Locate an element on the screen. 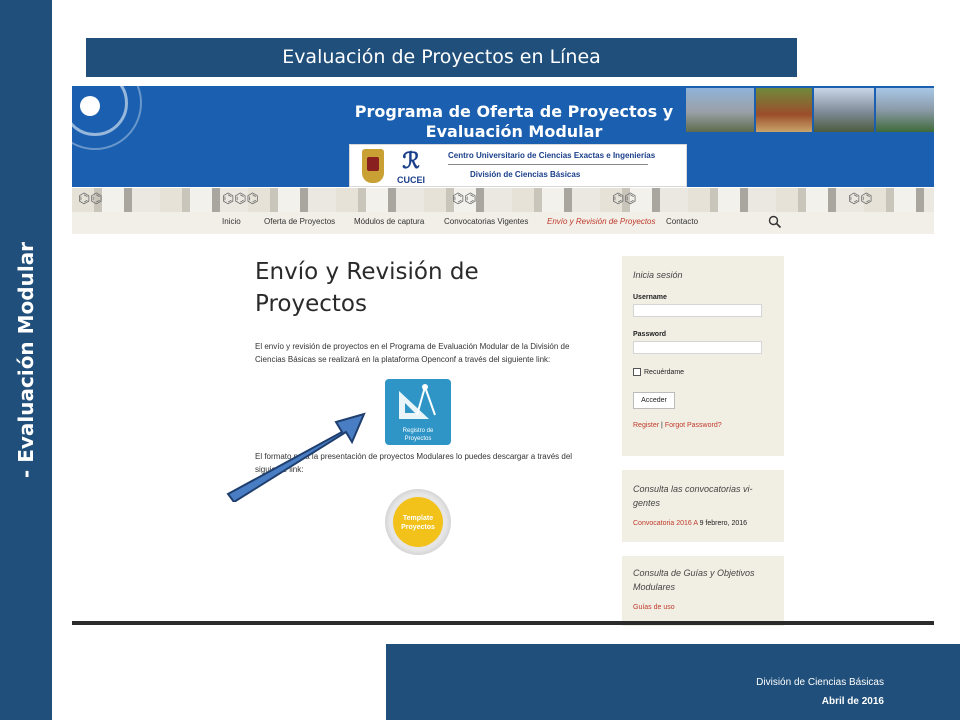  nav-item-oferta-proyectos: Oferta de Proyectos is located at coordinates (299, 221).